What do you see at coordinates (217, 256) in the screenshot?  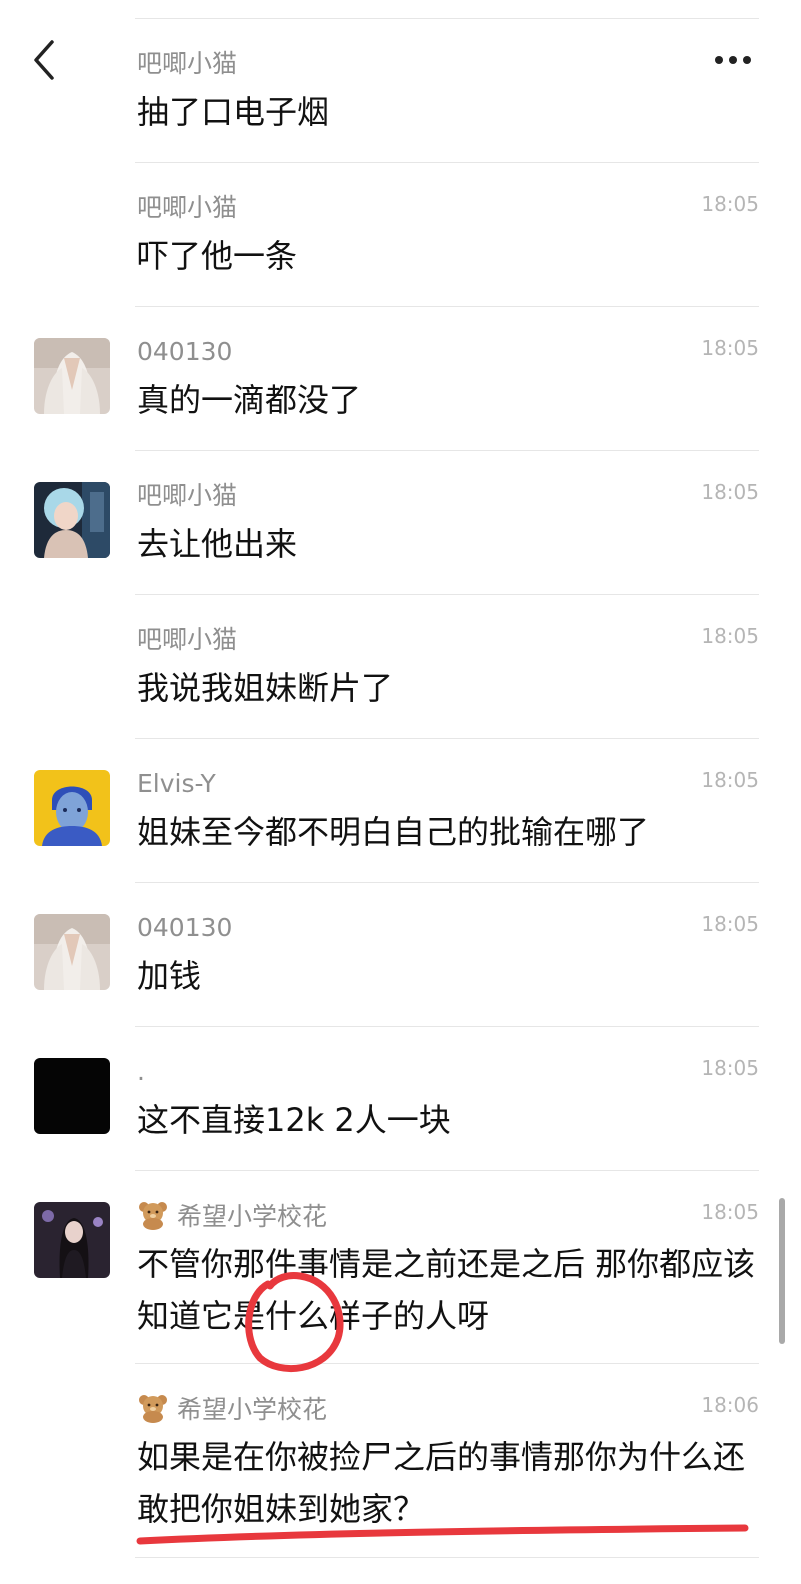 I see `message-text: 吓了他一条` at bounding box center [217, 256].